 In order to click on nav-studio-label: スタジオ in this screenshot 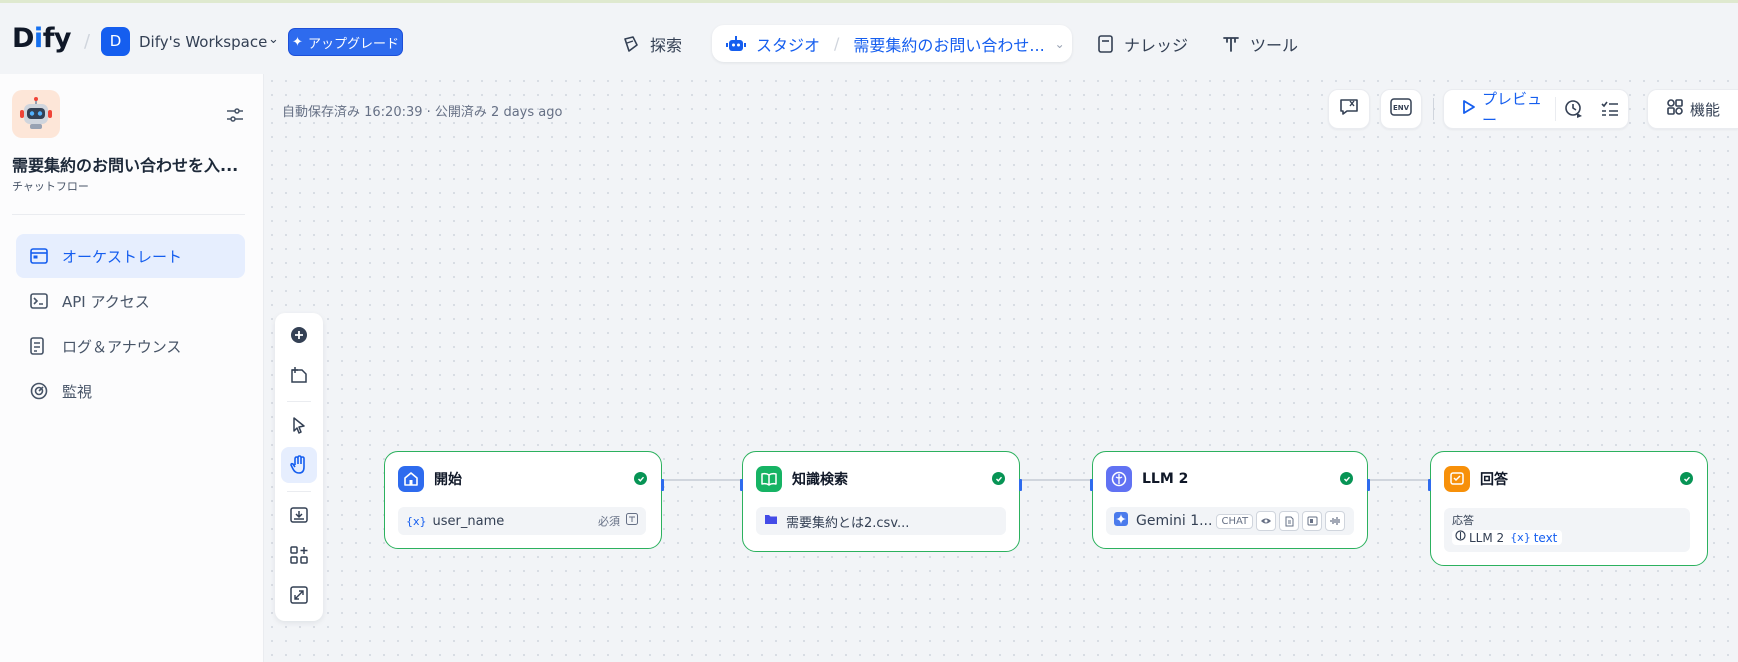, I will do `click(788, 45)`.